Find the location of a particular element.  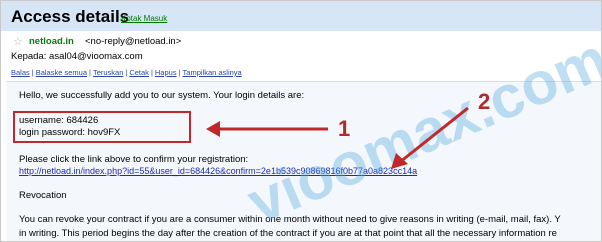

marker-2-label: 2 is located at coordinates (484, 101).